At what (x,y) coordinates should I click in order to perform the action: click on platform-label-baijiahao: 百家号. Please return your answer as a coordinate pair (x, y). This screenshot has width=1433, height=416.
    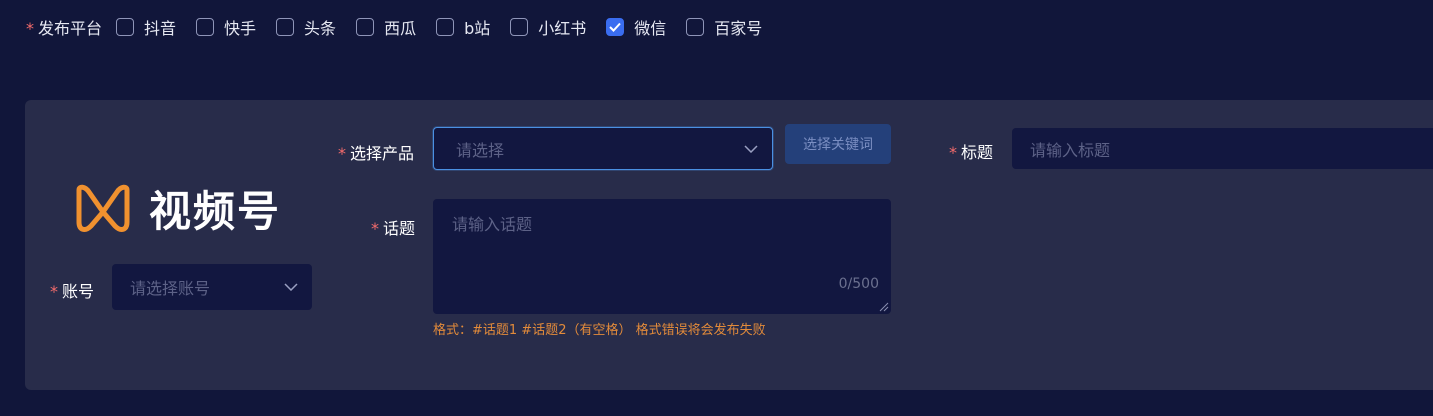
    Looking at the image, I should click on (738, 28).